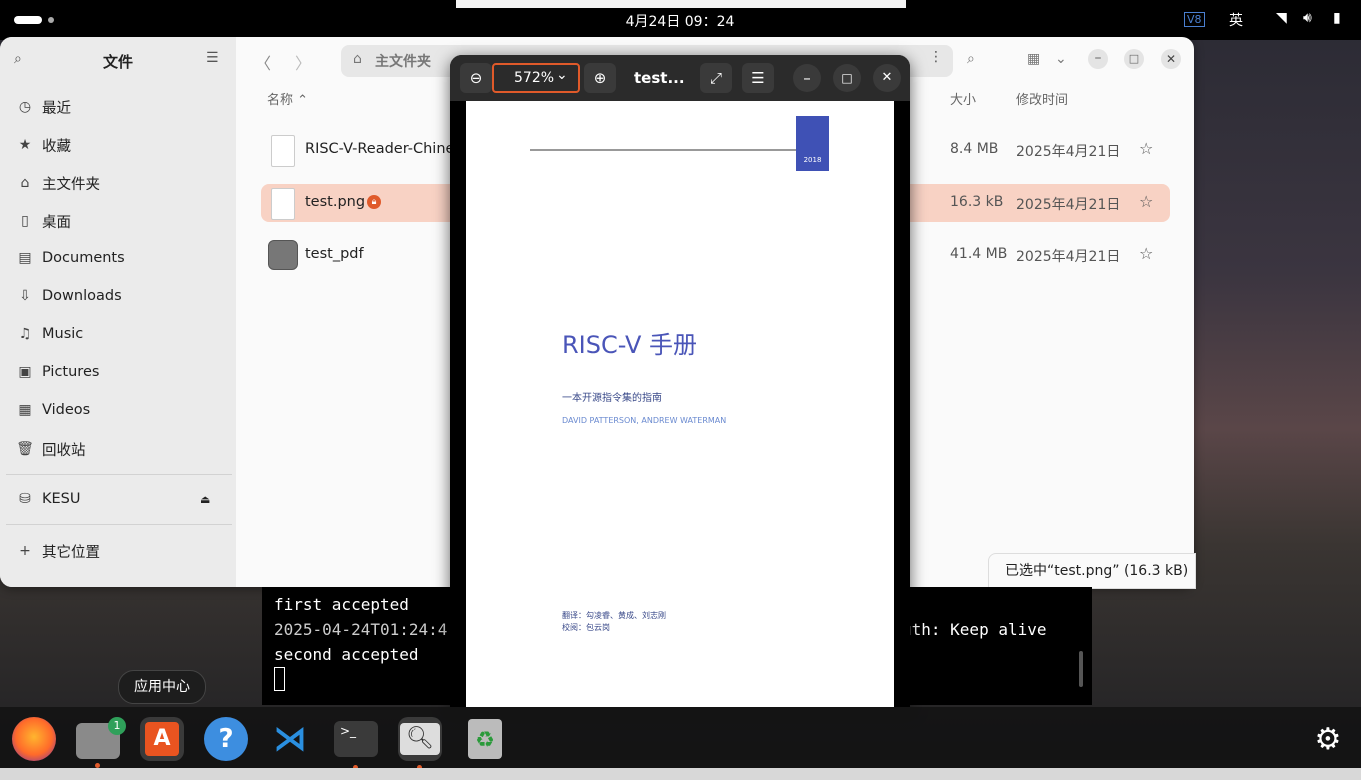 This screenshot has height=780, width=1361. What do you see at coordinates (119, 372) in the screenshot?
I see `sidebar-item-pictures: ▣ Pictures` at bounding box center [119, 372].